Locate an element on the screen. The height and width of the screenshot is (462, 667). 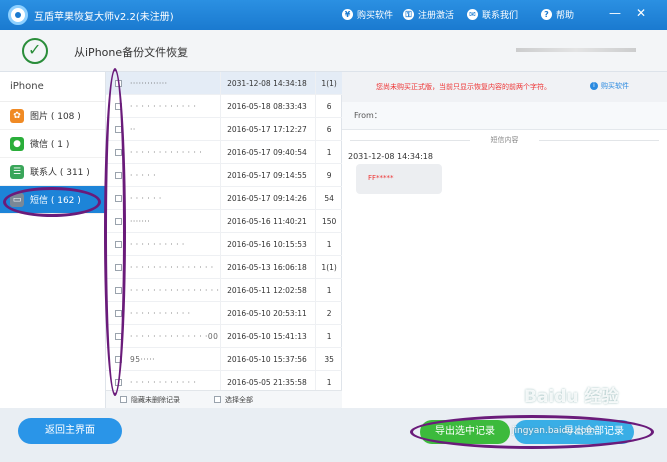
message-date: 2031-12-08 14:34:18 is located at coordinates (390, 156).